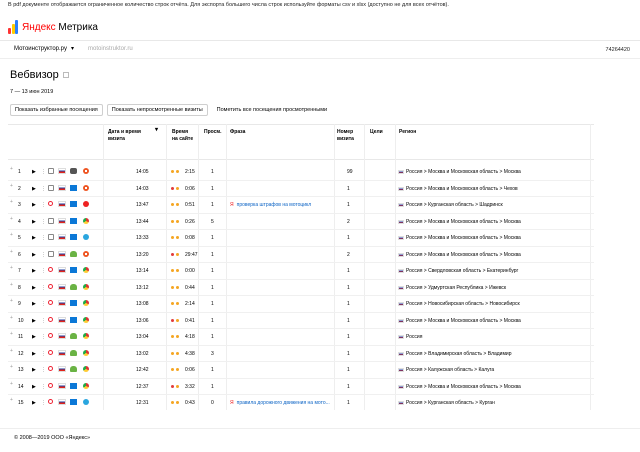 The width and height of the screenshot is (640, 452). I want to click on col-pageviews: Просм., so click(213, 132).